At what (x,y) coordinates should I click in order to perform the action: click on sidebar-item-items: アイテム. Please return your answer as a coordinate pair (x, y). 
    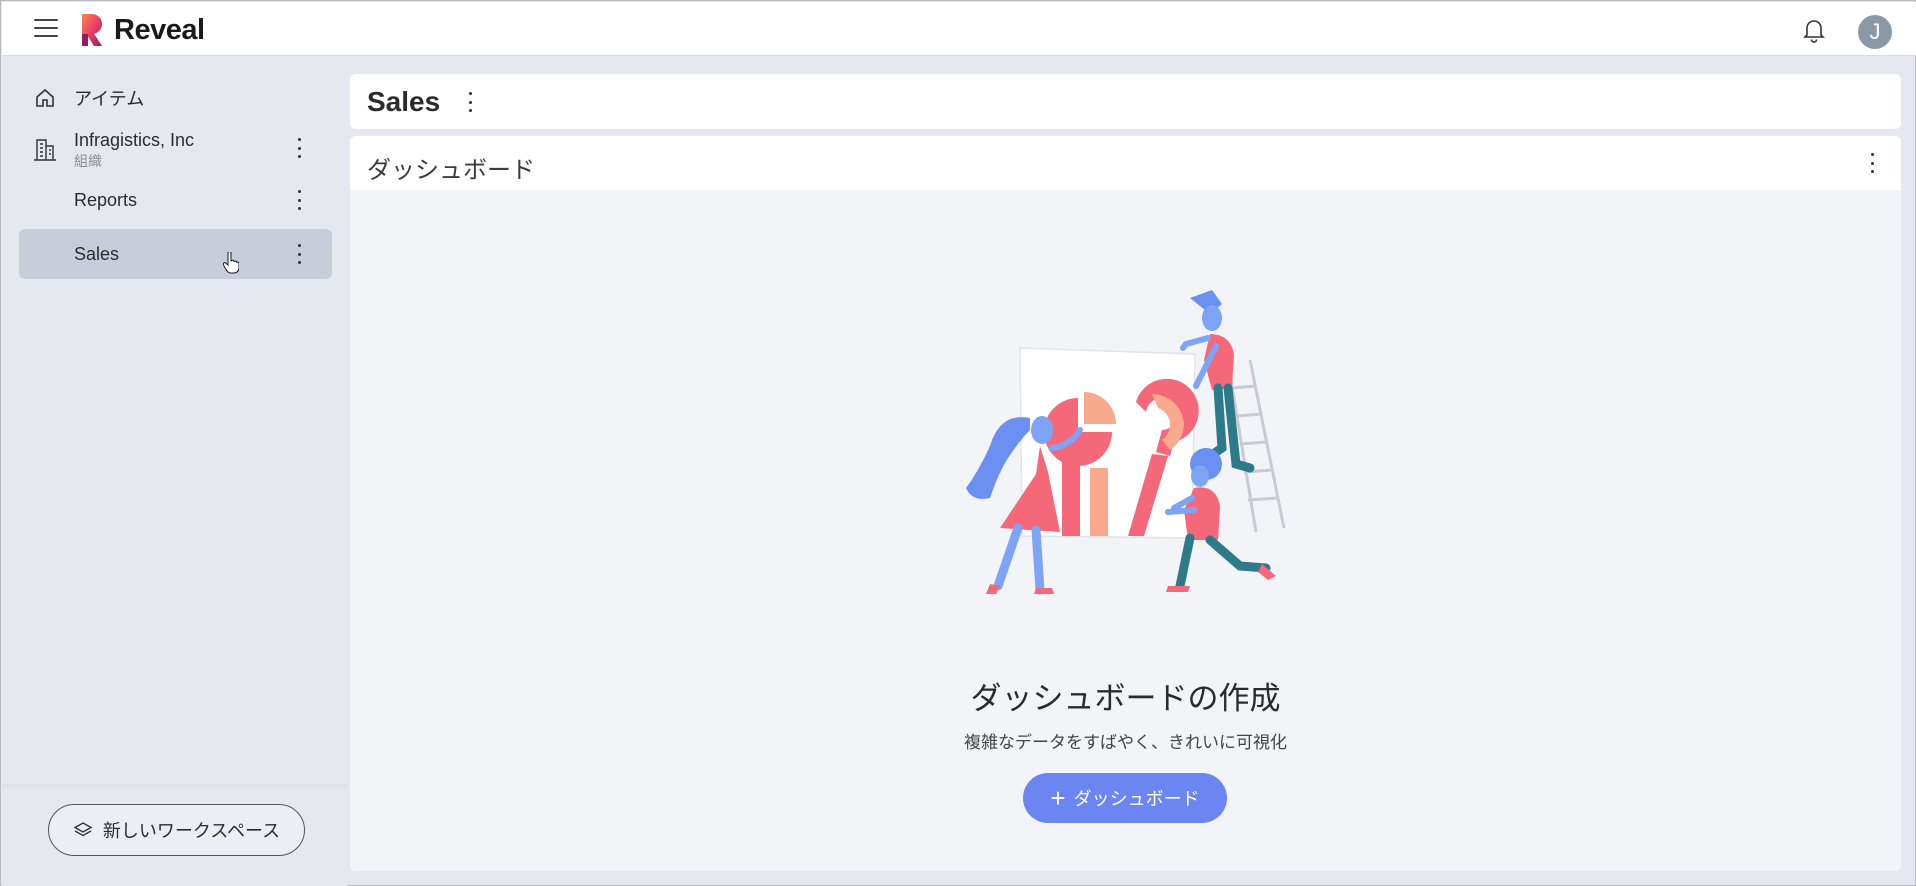
    Looking at the image, I should click on (175, 98).